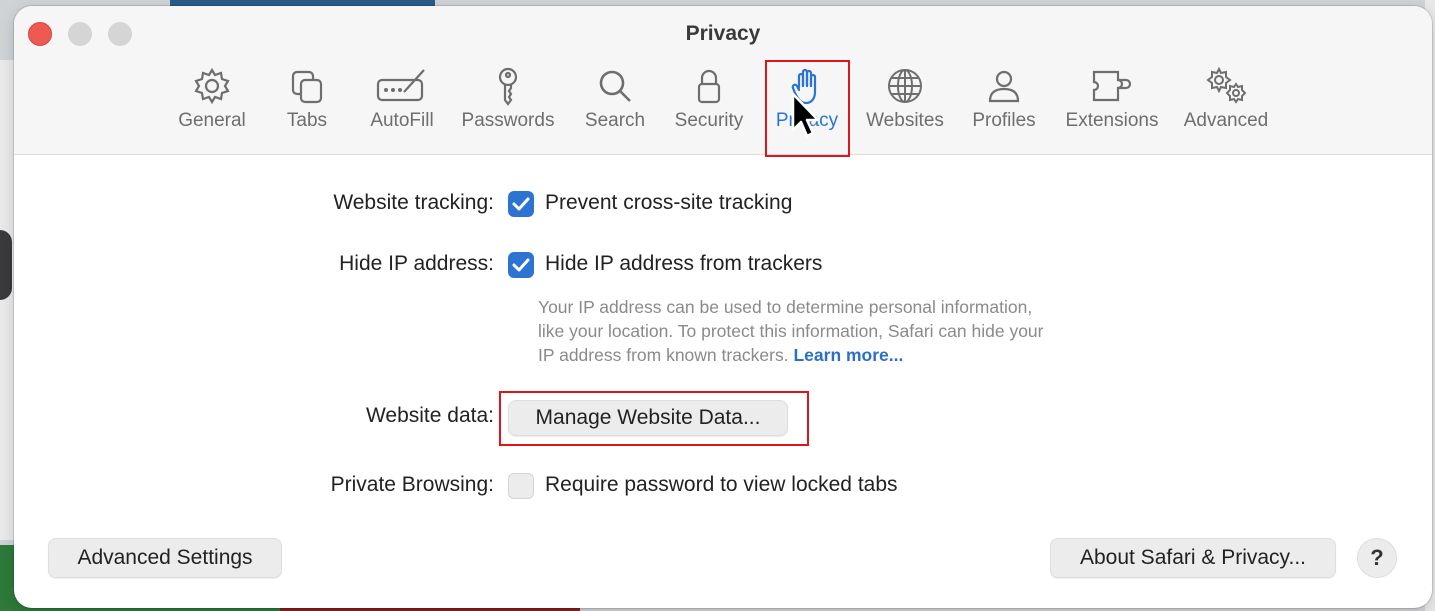 Image resolution: width=1435 pixels, height=611 pixels. What do you see at coordinates (400, 85) in the screenshot?
I see `autofill-icon` at bounding box center [400, 85].